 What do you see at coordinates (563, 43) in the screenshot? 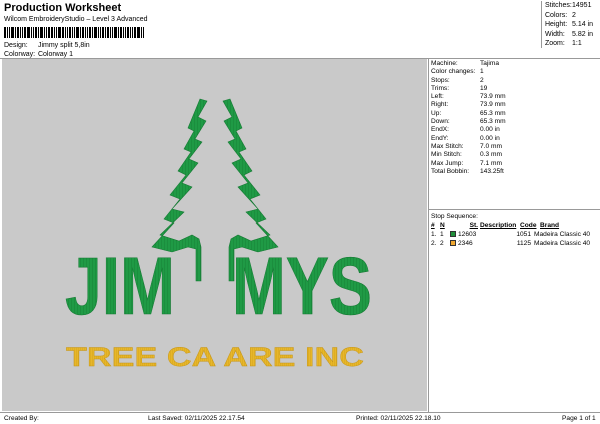
I see `stat-row: Zoom: 1:1` at bounding box center [563, 43].